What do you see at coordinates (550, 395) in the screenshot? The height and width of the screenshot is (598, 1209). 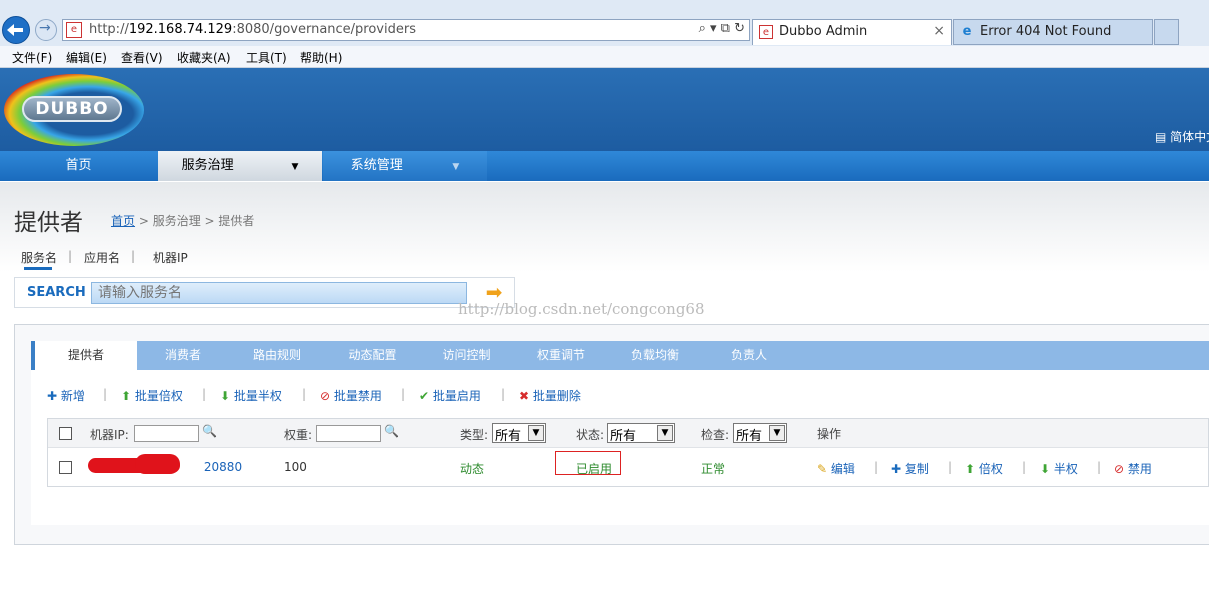 I see `batch-delete-button: ✖ 批量删除` at bounding box center [550, 395].